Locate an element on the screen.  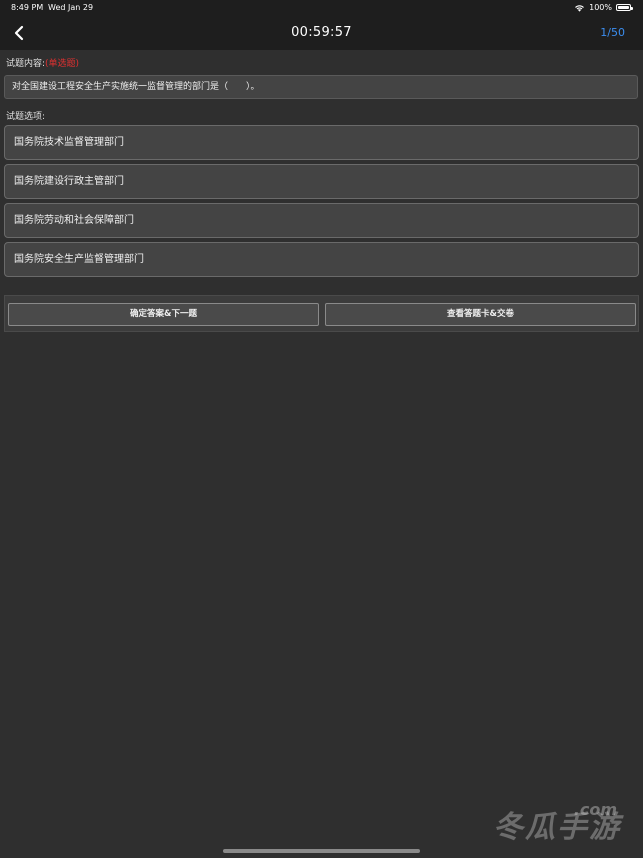
watermark-logo: .com 冬瓜手游 is located at coordinates (546, 823).